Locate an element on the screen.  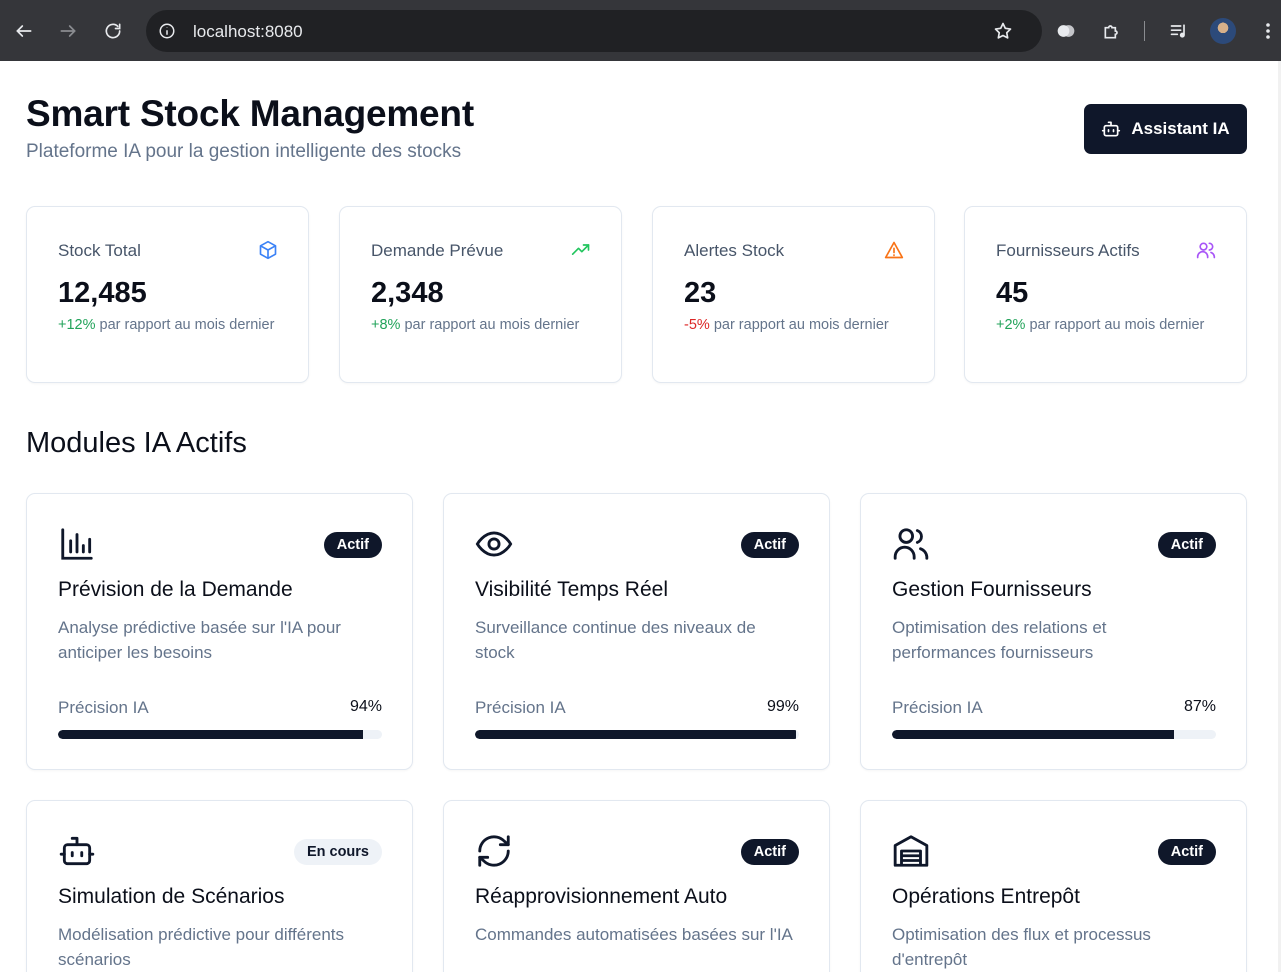
reload-icon is located at coordinates (113, 31).